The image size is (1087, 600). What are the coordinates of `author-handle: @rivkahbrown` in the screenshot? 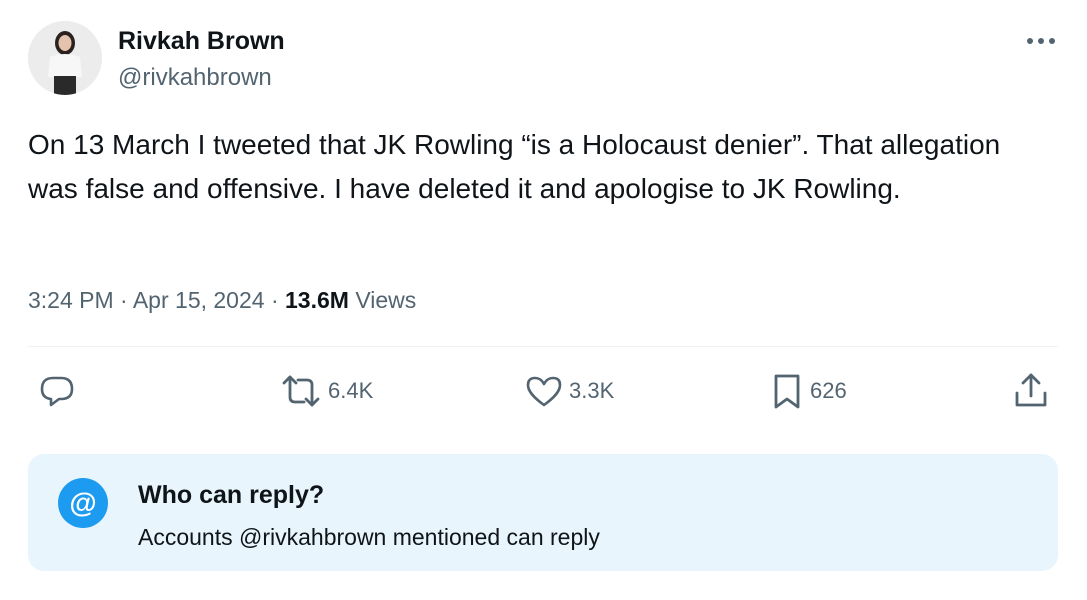 It's located at (195, 78).